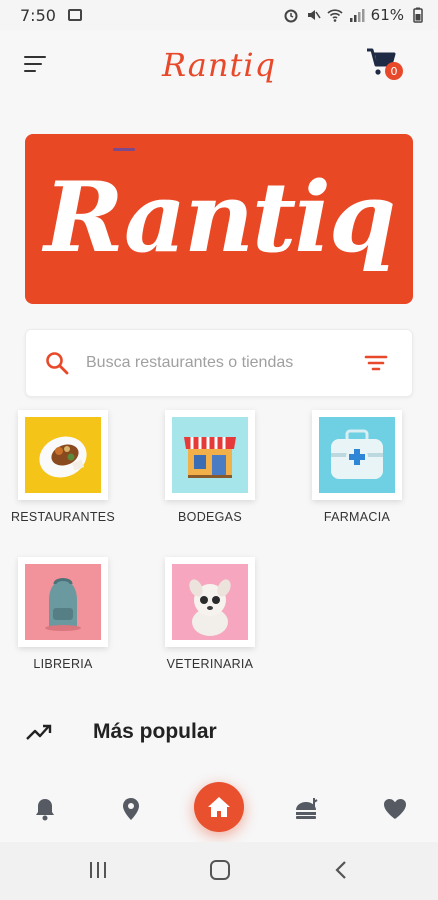  I want to click on category-label: RESTAURANTES, so click(63, 517).